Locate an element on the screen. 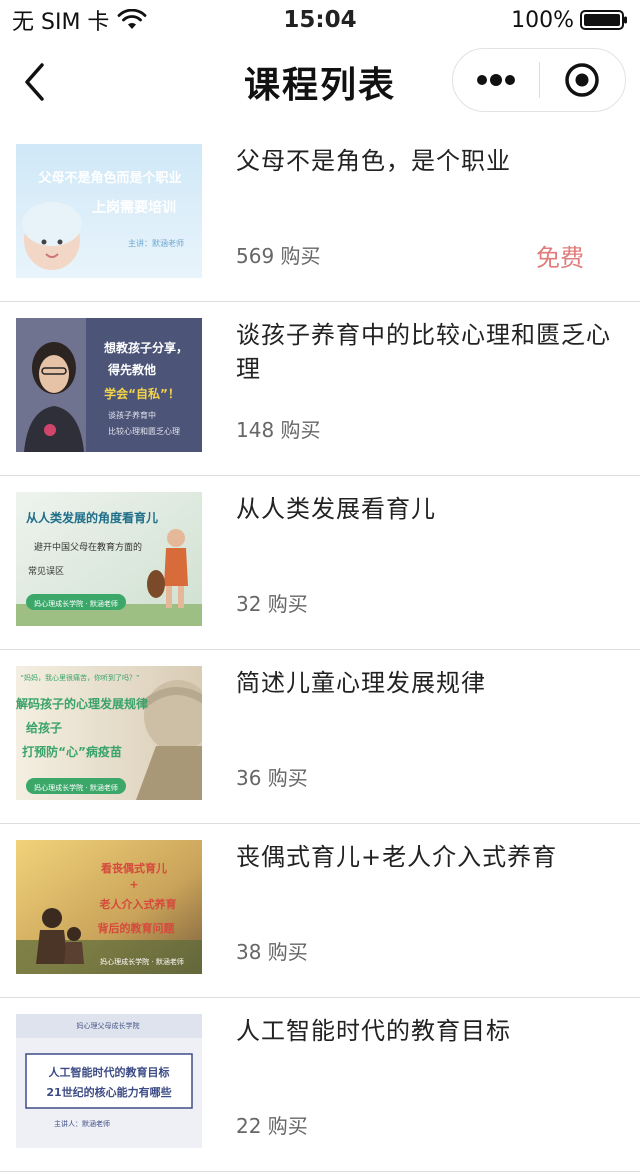 The width and height of the screenshot is (640, 1172). thumb-line1: 妈心理父母成长学院 is located at coordinates (108, 1025).